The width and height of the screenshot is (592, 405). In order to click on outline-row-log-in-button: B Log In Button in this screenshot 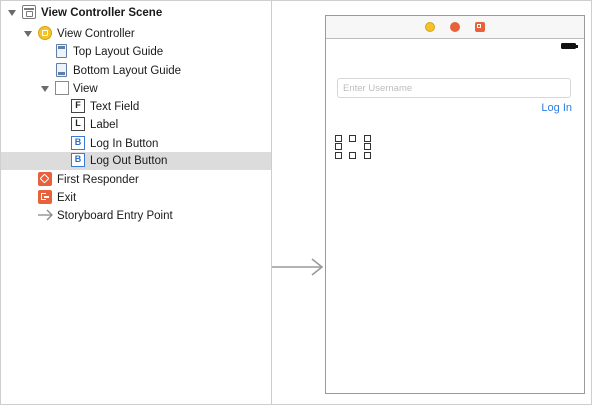, I will do `click(136, 144)`.